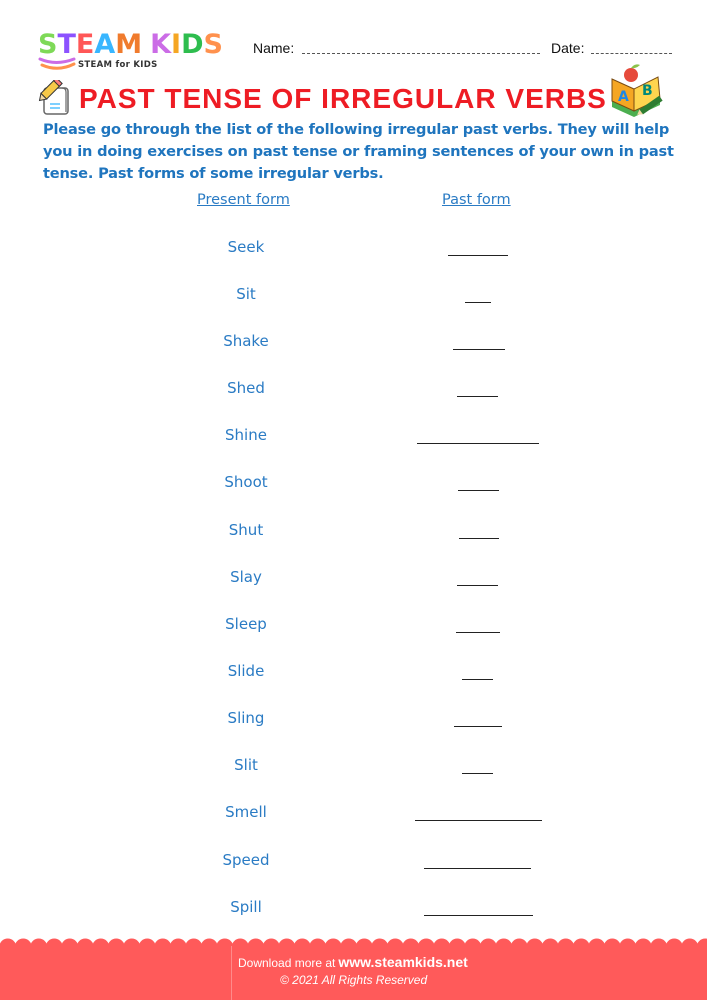 The height and width of the screenshot is (1000, 707). I want to click on present-form-verb: Shoot, so click(246, 482).